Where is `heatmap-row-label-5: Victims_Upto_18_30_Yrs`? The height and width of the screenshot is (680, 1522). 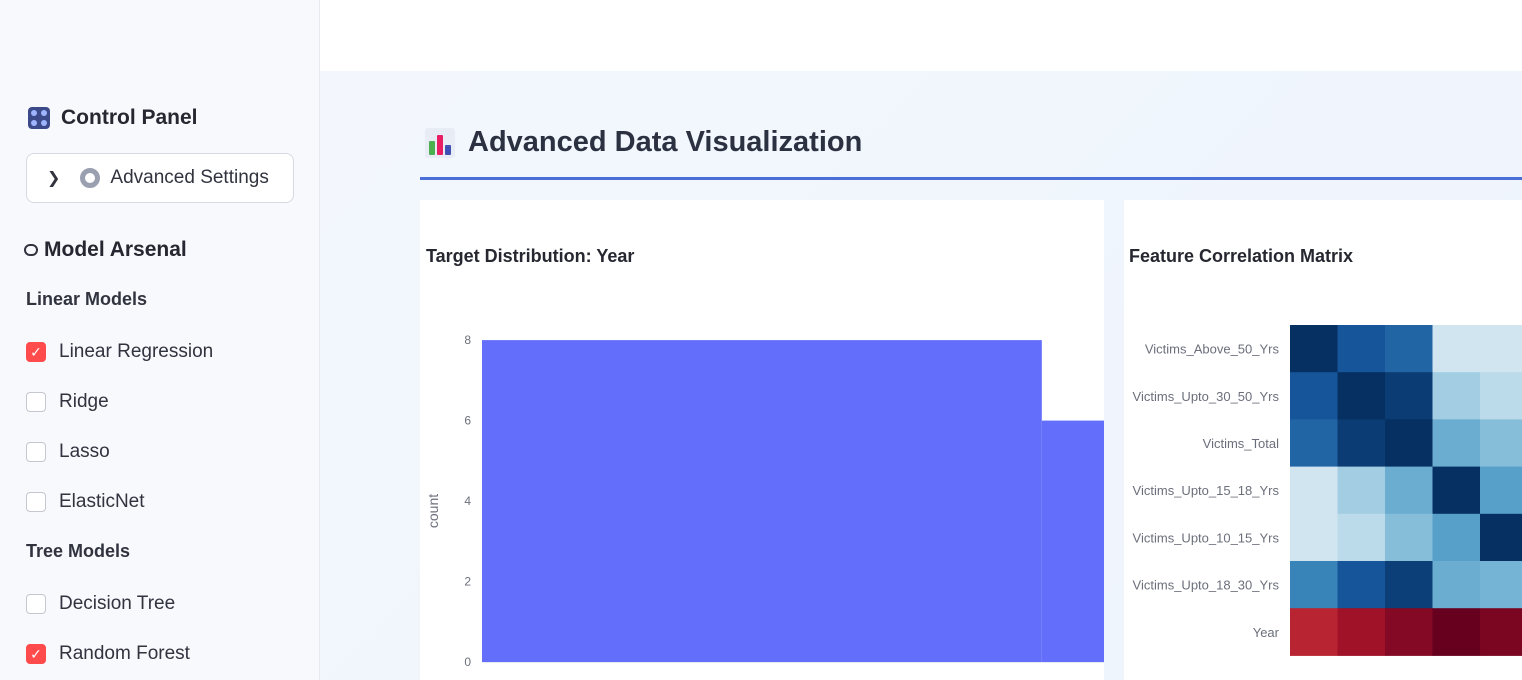 heatmap-row-label-5: Victims_Upto_18_30_Yrs is located at coordinates (1206, 585).